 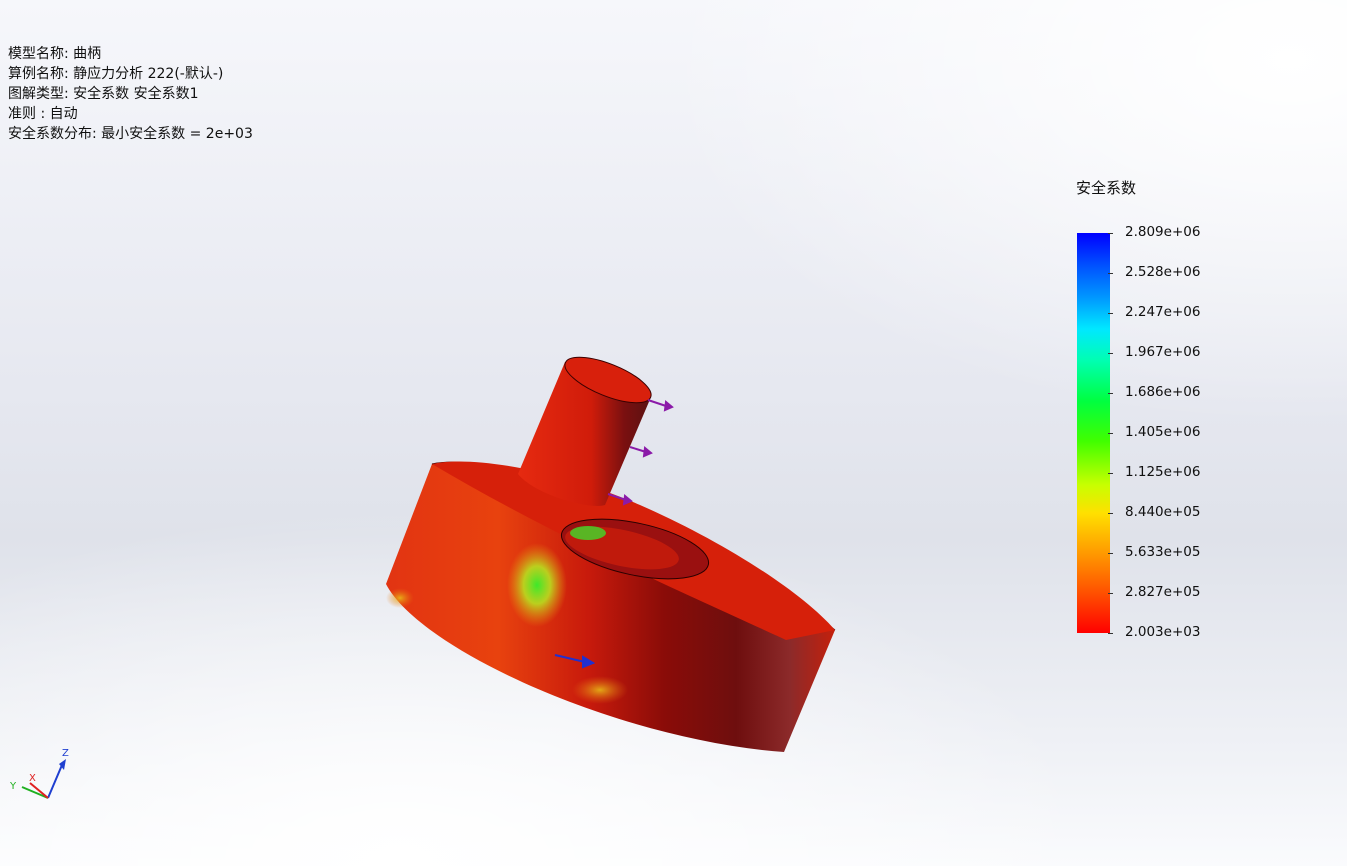 I want to click on bore-hotspot, so click(x=588, y=533).